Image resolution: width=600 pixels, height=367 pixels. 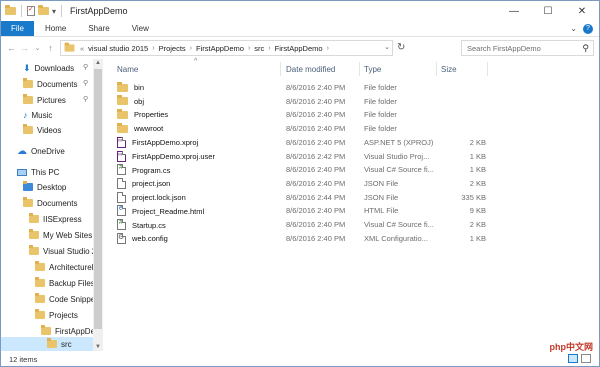 What do you see at coordinates (98, 28) in the screenshot?
I see `tab-share: Share` at bounding box center [98, 28].